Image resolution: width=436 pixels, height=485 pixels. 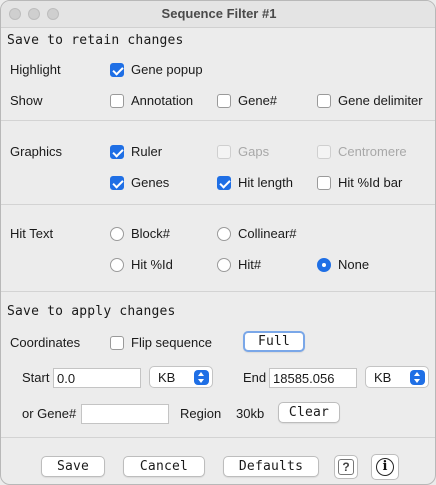 What do you see at coordinates (271, 466) in the screenshot?
I see `defaults-button: Defaults` at bounding box center [271, 466].